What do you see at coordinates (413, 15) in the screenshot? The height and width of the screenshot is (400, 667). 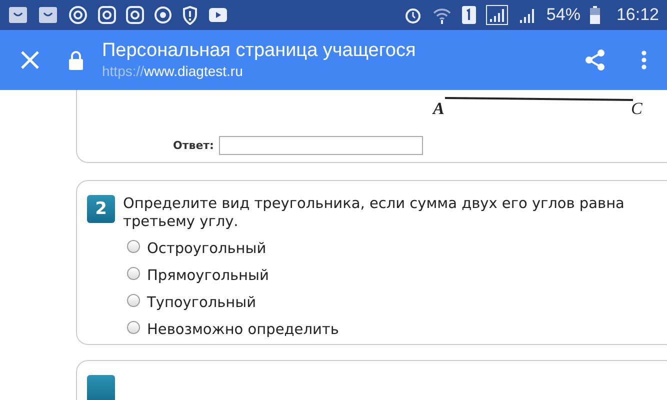 I see `alarm-icon` at bounding box center [413, 15].